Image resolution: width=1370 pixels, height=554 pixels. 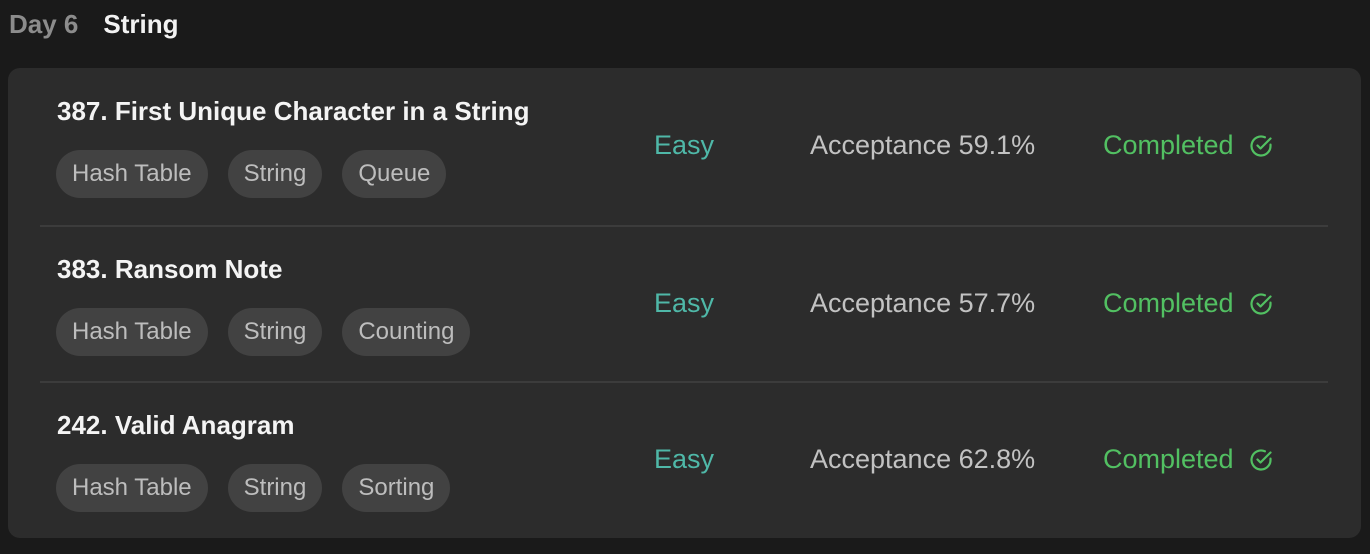 What do you see at coordinates (141, 23) in the screenshot?
I see `section-title: String` at bounding box center [141, 23].